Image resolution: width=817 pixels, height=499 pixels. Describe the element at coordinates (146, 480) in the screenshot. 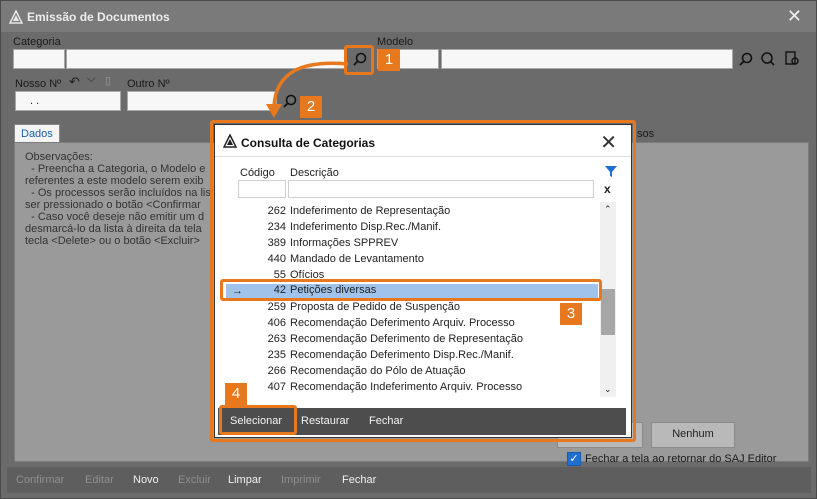

I see `novo-button: Novo` at that location.